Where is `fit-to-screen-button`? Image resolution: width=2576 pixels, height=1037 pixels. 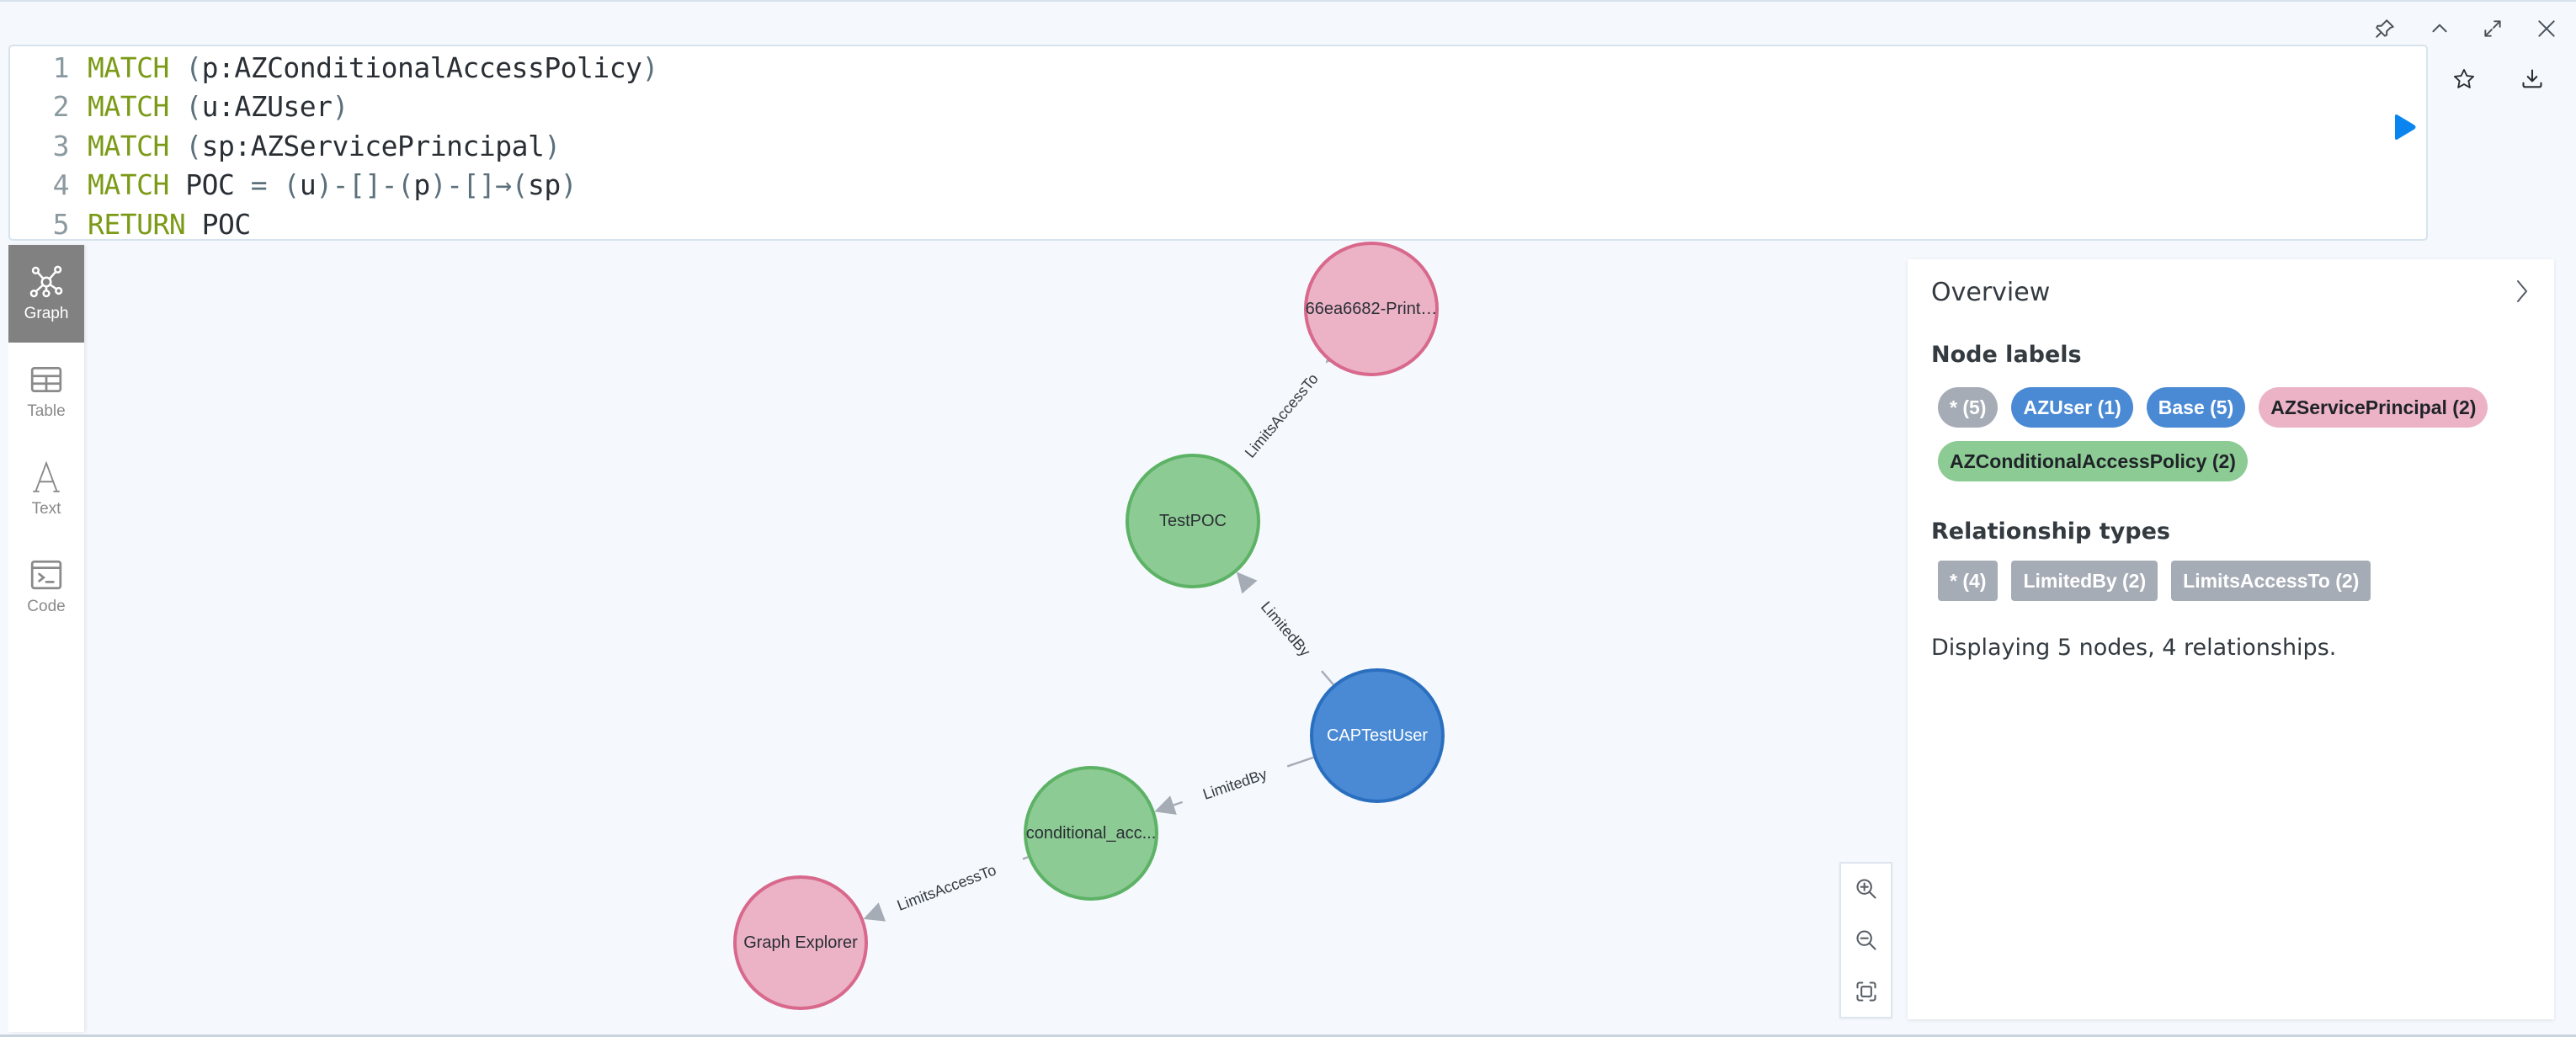
fit-to-screen-button is located at coordinates (1867, 992).